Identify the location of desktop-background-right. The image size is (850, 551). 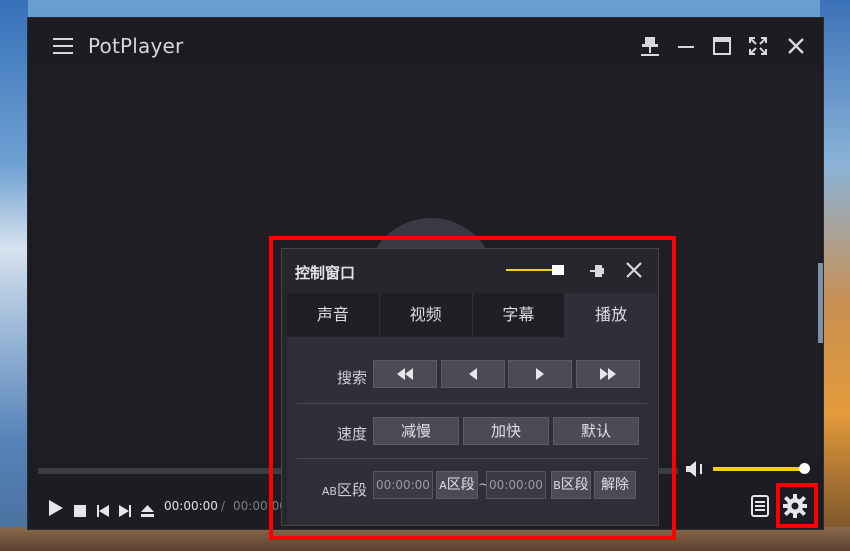
(835, 275).